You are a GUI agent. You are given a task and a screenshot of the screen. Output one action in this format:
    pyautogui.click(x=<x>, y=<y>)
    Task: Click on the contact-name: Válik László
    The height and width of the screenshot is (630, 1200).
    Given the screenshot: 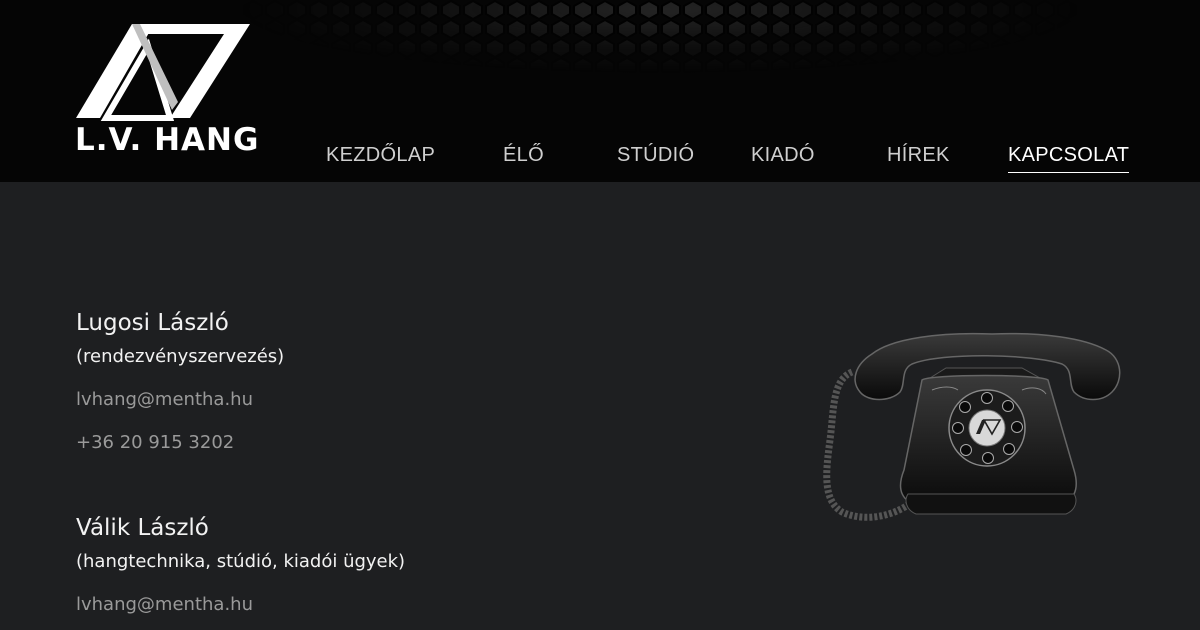 What is the action you would take?
    pyautogui.click(x=142, y=528)
    